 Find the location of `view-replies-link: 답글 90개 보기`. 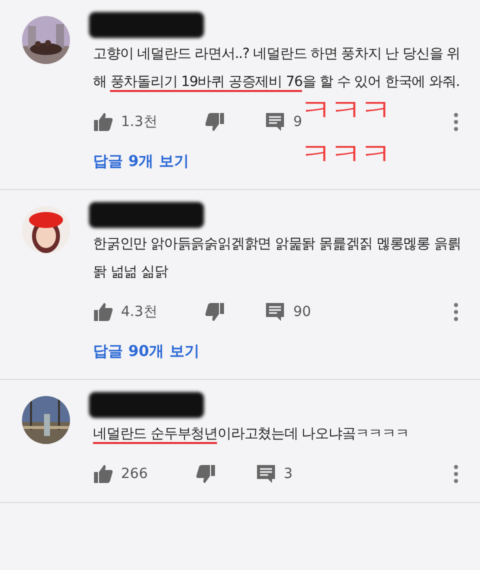

view-replies-link: 답글 90개 보기 is located at coordinates (146, 351).